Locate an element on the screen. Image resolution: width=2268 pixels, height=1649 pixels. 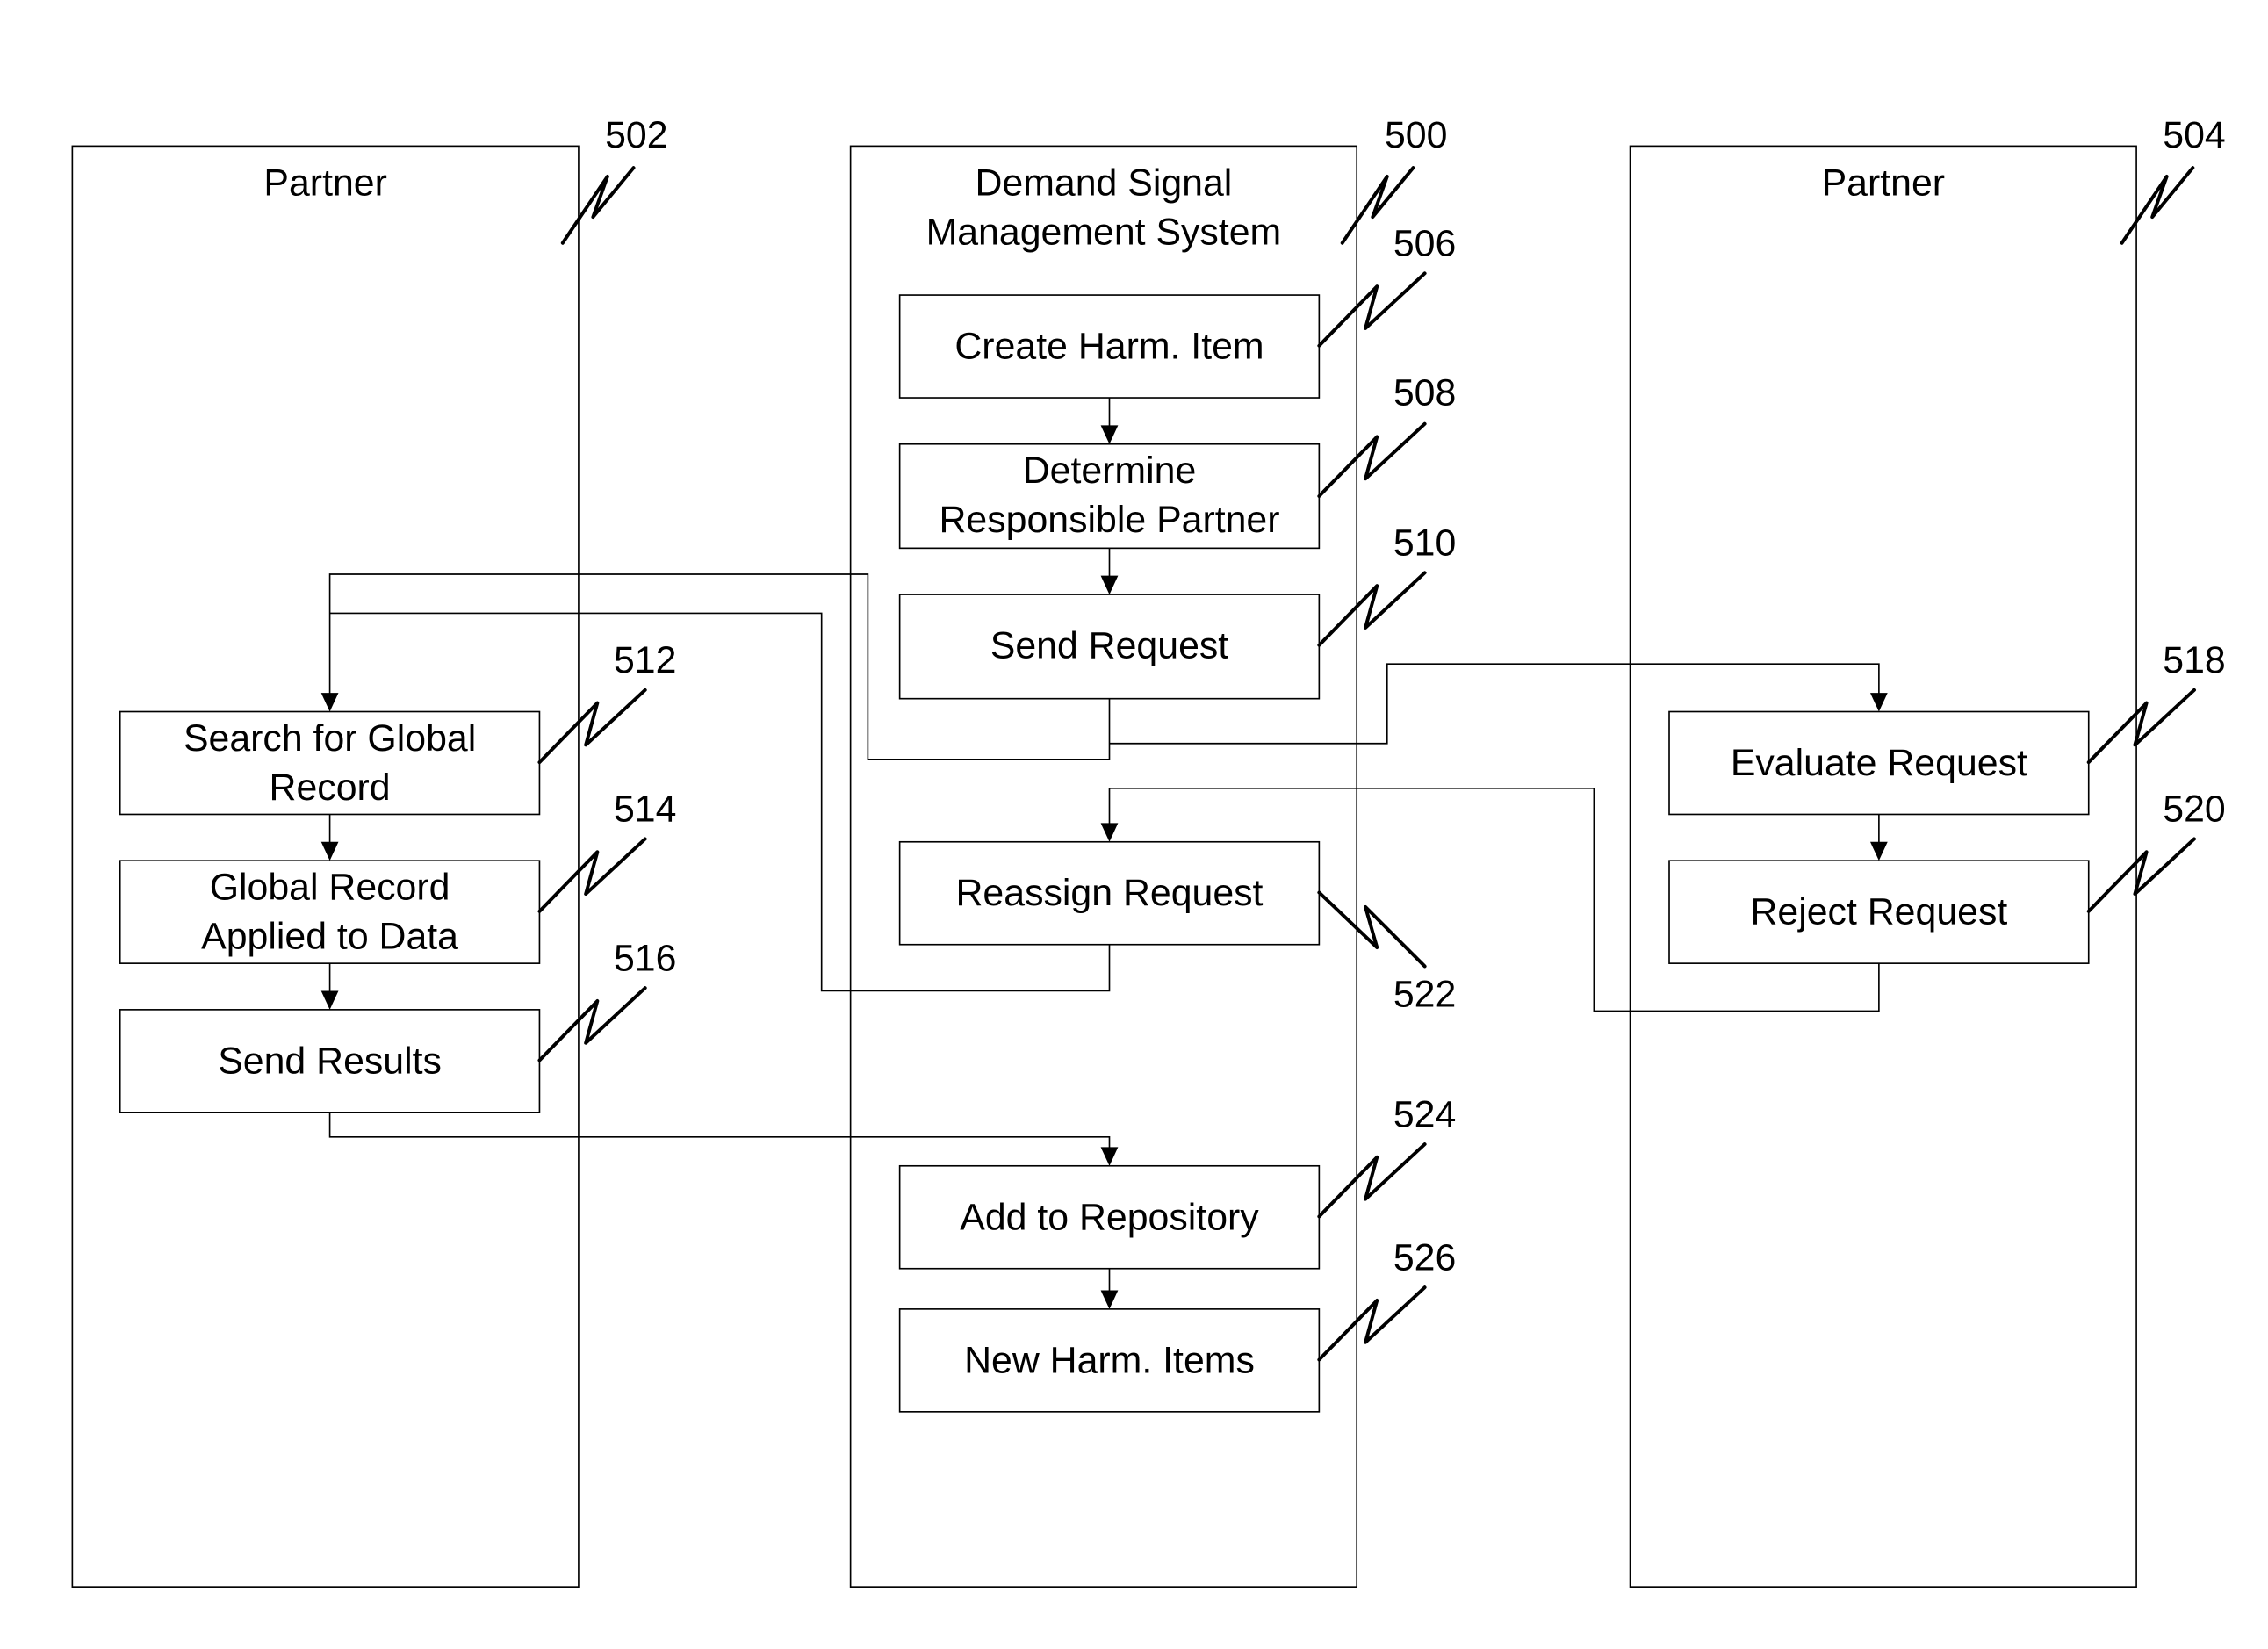
ref-numeral-522: 522 is located at coordinates (1424, 995).